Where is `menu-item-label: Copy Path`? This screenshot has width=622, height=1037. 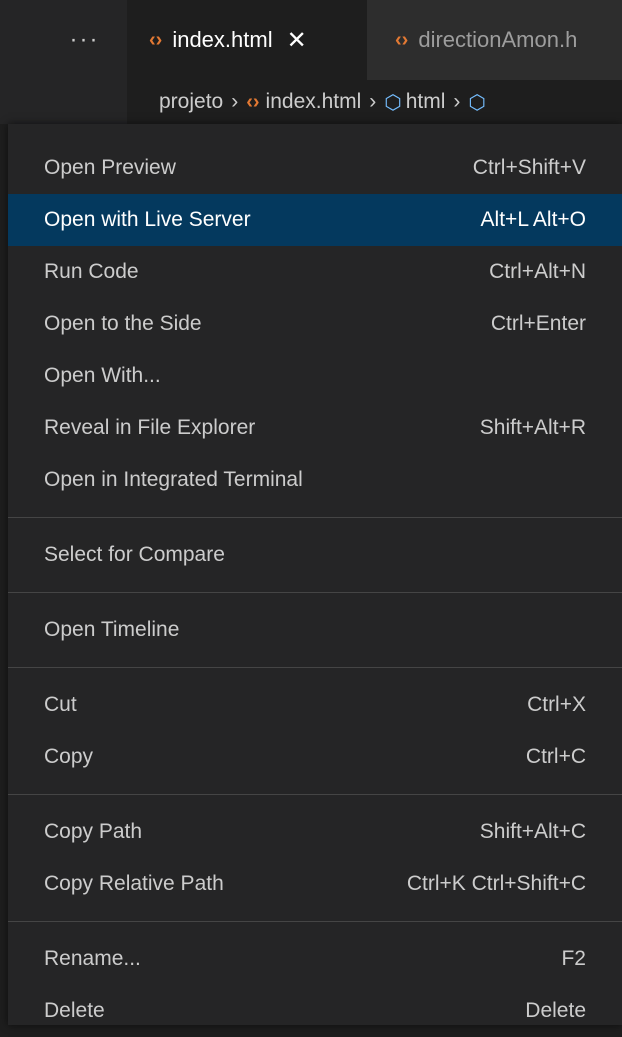
menu-item-label: Copy Path is located at coordinates (93, 831).